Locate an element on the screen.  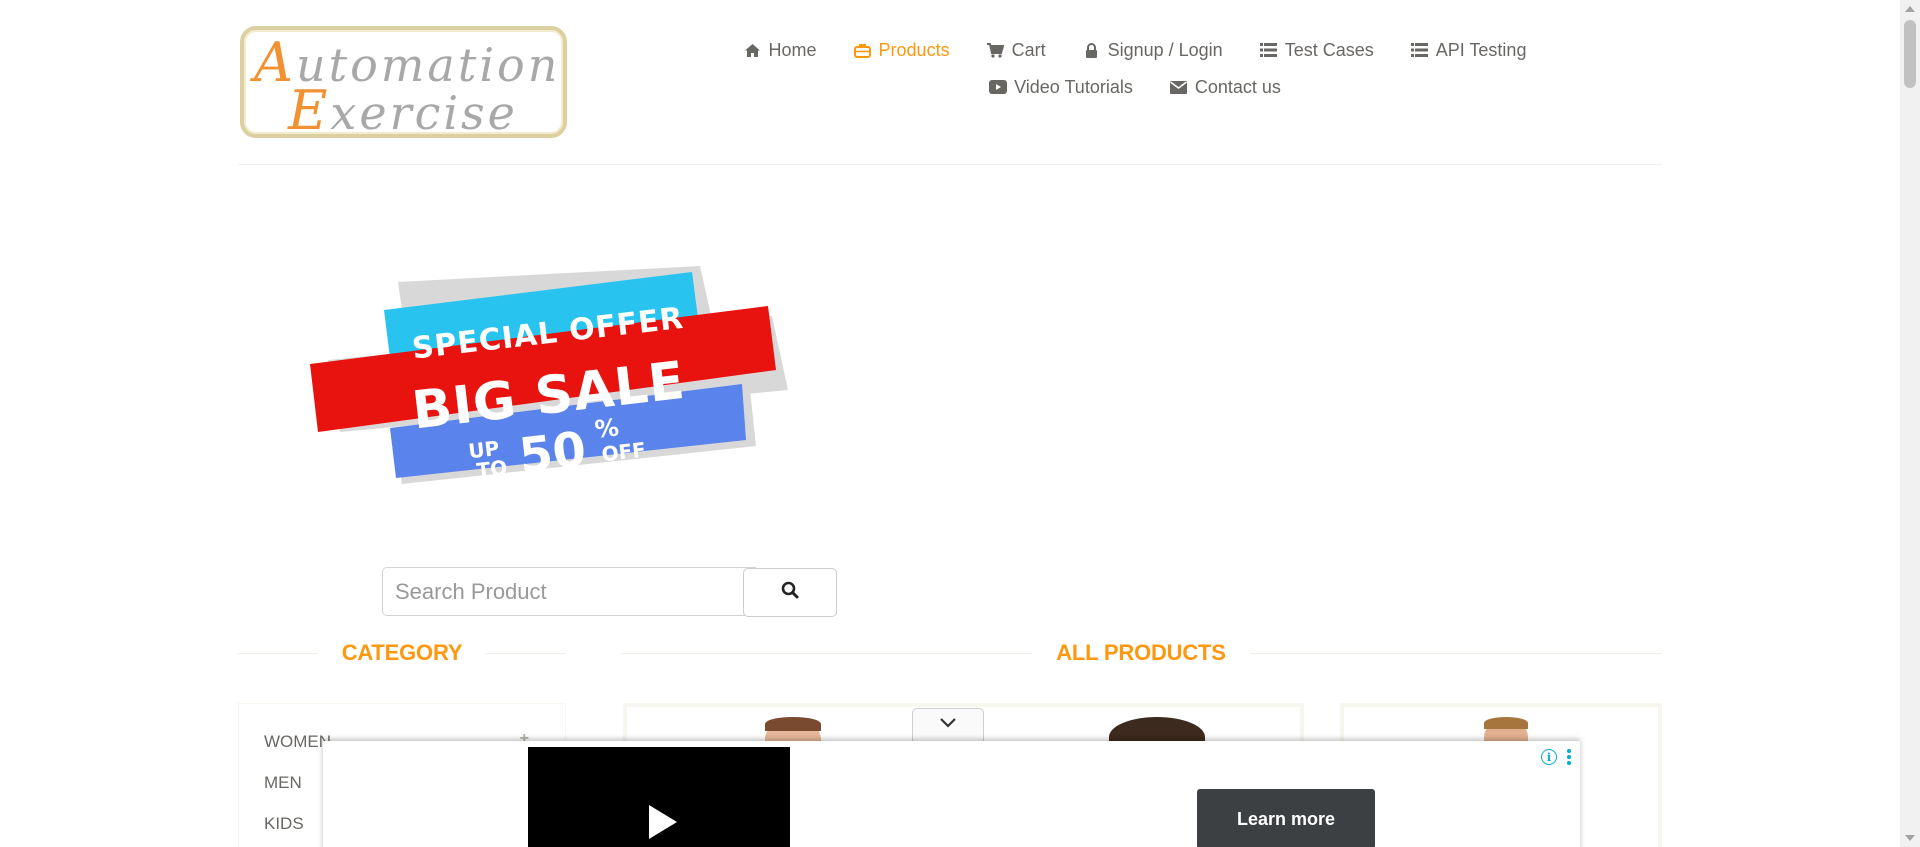
banner-percent-sign: % is located at coordinates (606, 428).